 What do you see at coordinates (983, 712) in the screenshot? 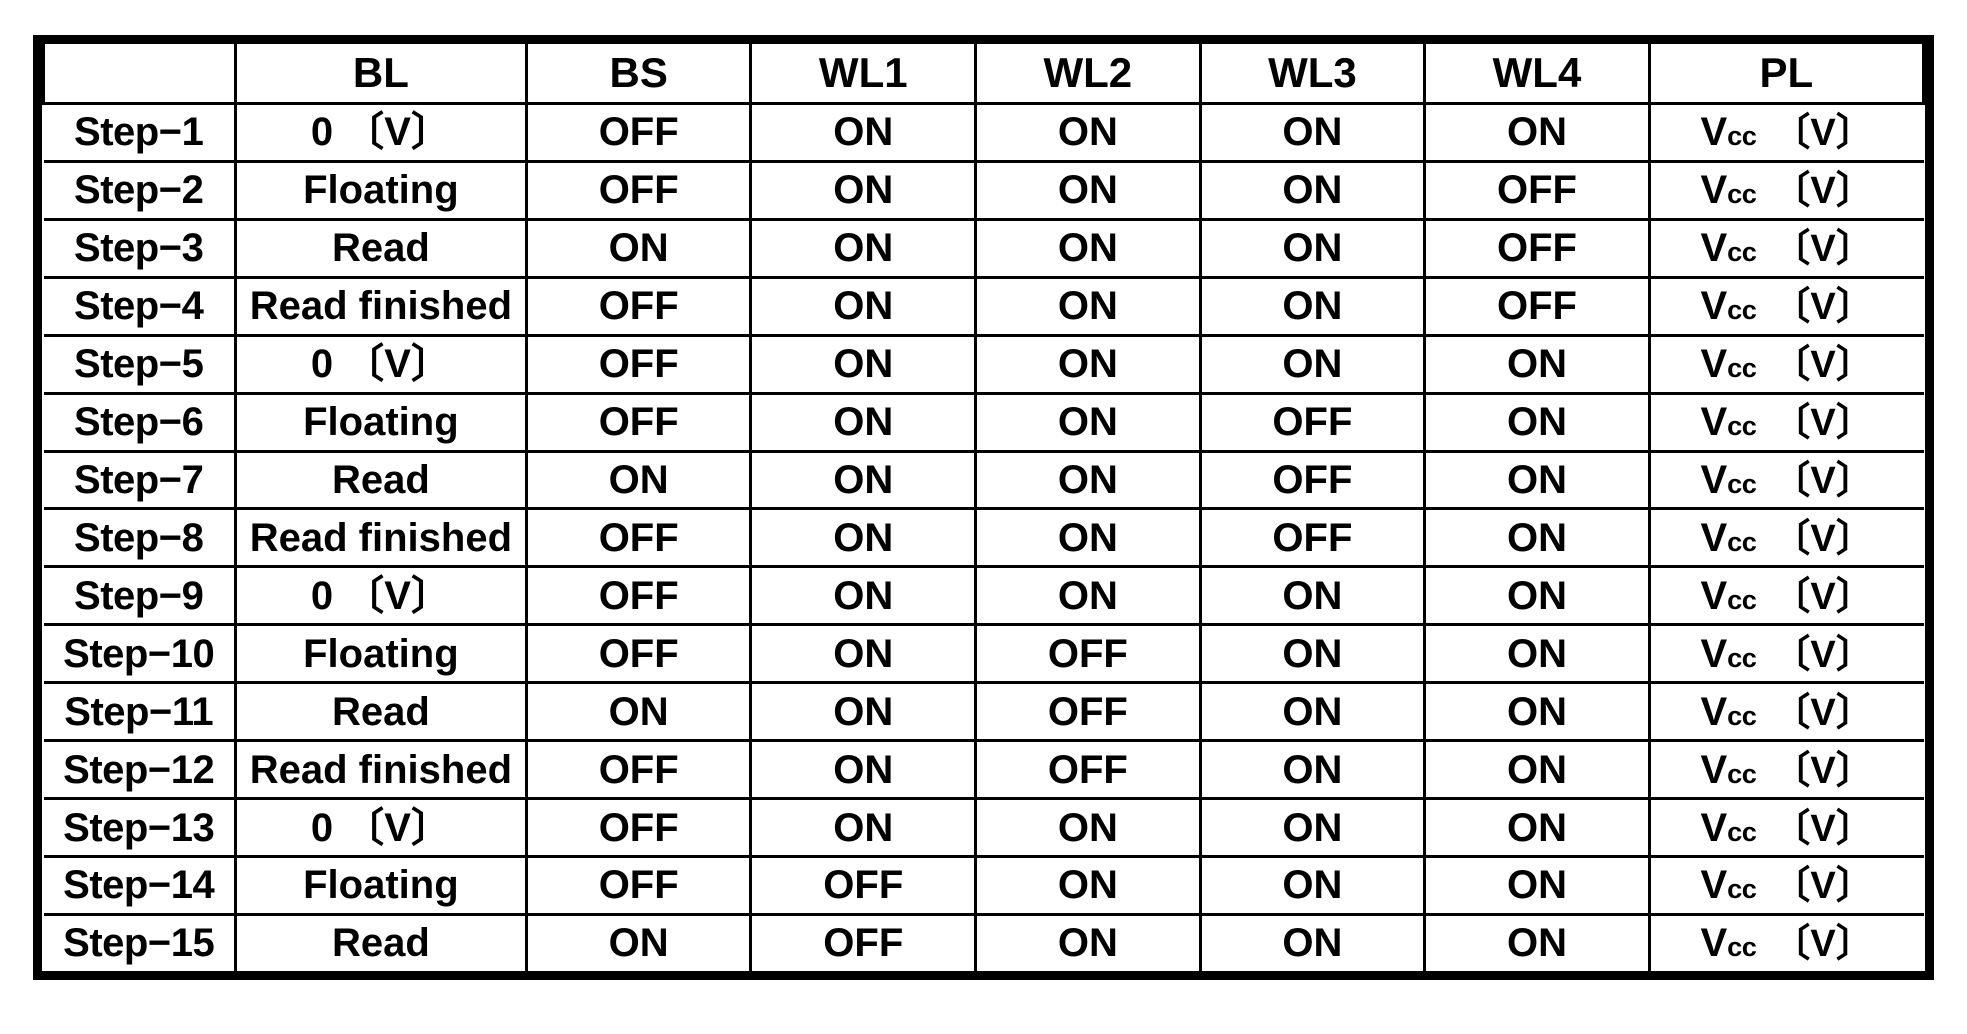
I see `table-row: Step−11 Read ON ON OFF ON ON Vcc 〔V〕` at bounding box center [983, 712].